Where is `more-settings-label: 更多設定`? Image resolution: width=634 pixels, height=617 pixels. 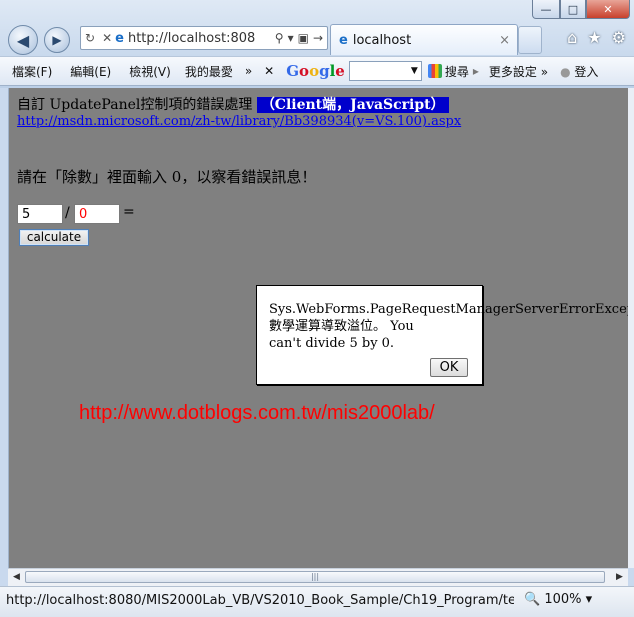
more-settings-label: 更多設定 is located at coordinates (512, 71).